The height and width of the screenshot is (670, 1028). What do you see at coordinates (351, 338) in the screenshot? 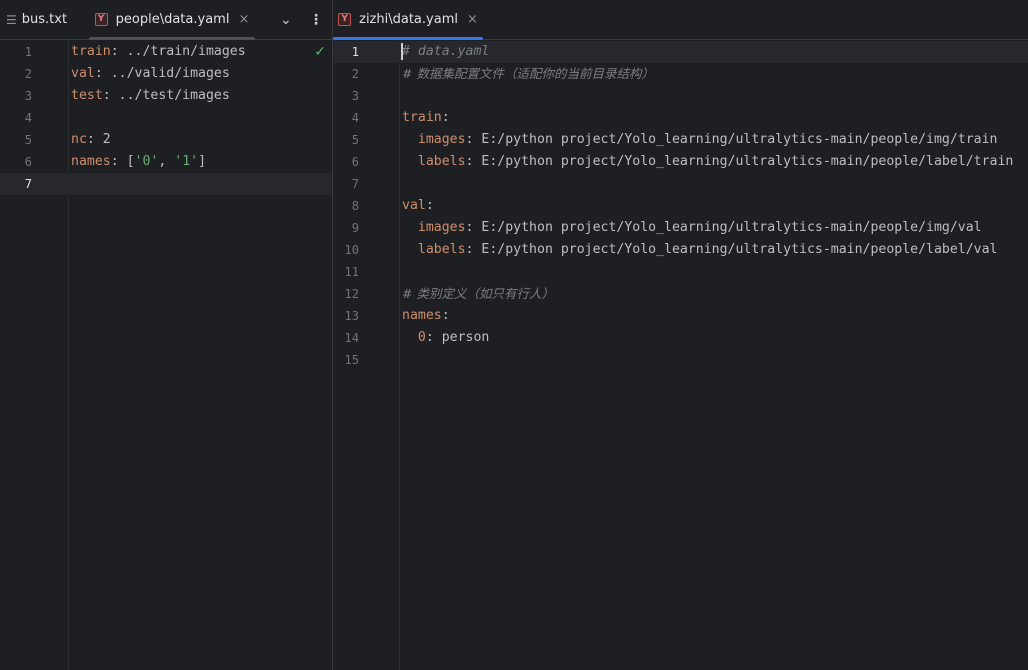
I see `line-number: 14` at bounding box center [351, 338].